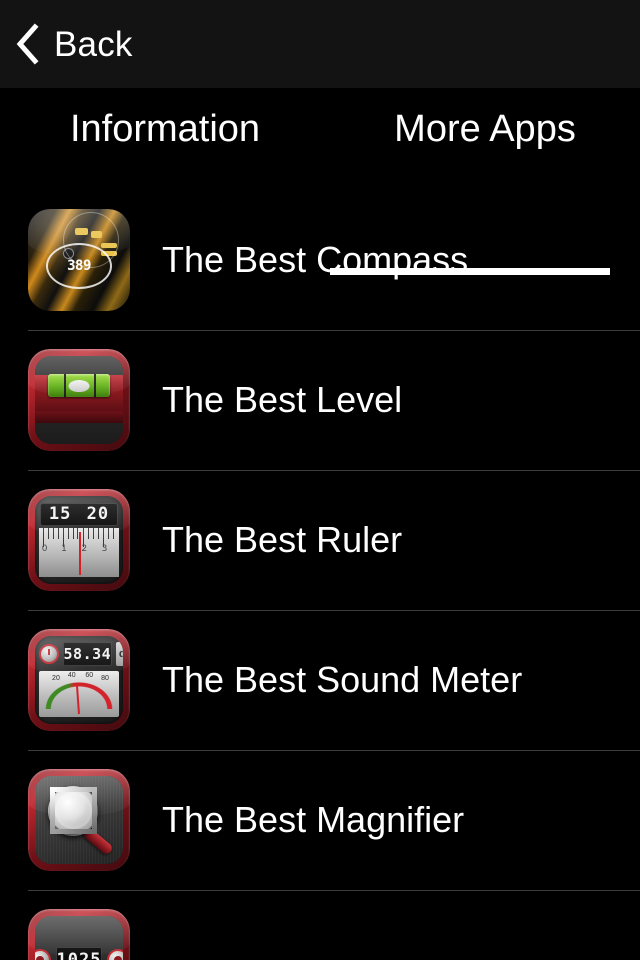 The image size is (640, 960). I want to click on tab-information: Information, so click(165, 139).